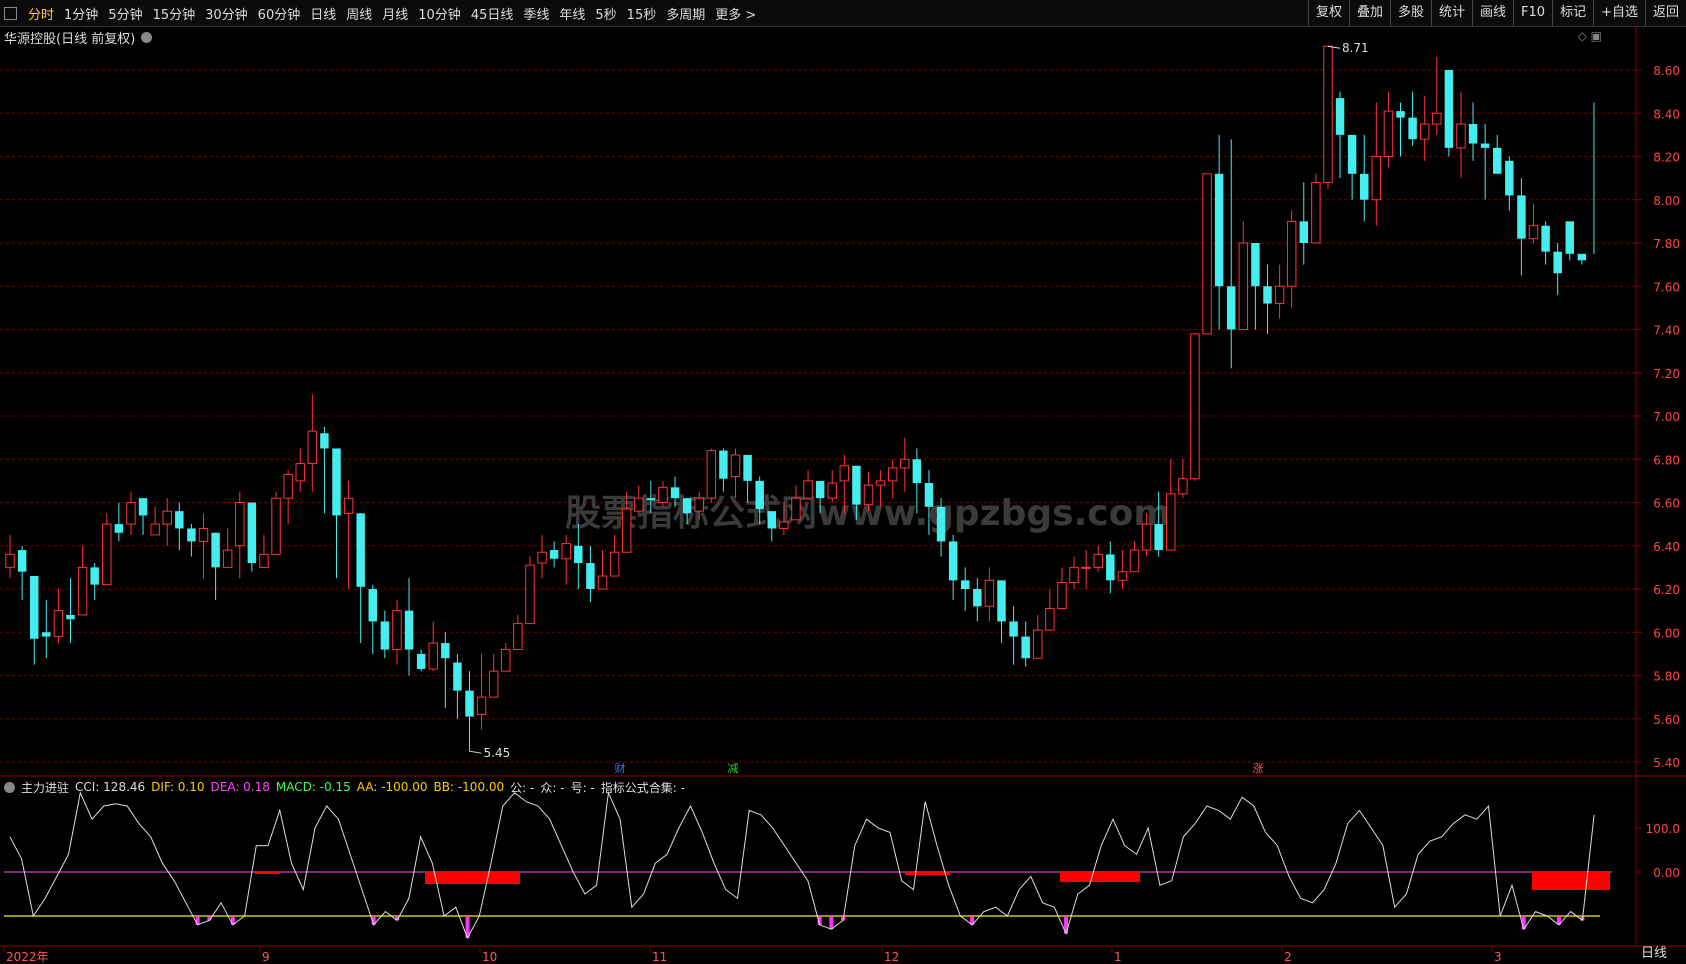  Describe the element at coordinates (1288, 957) in the screenshot. I see `x-tick-label: 2` at that location.